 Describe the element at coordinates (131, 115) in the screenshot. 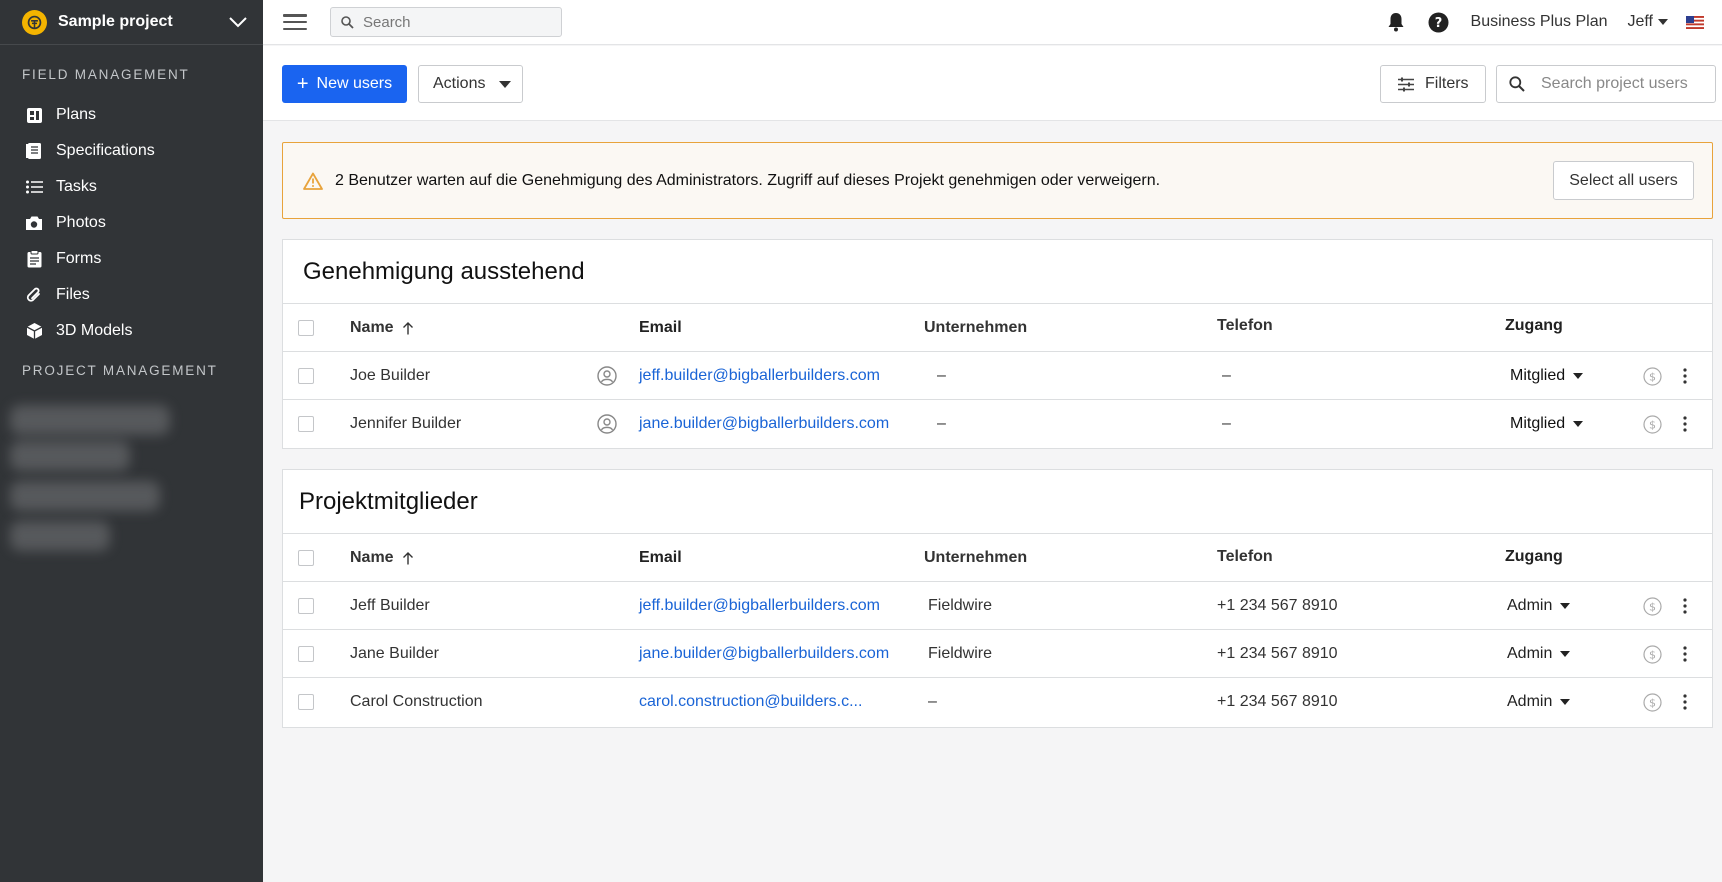

I see `sidebar-item-plans: Plans` at that location.